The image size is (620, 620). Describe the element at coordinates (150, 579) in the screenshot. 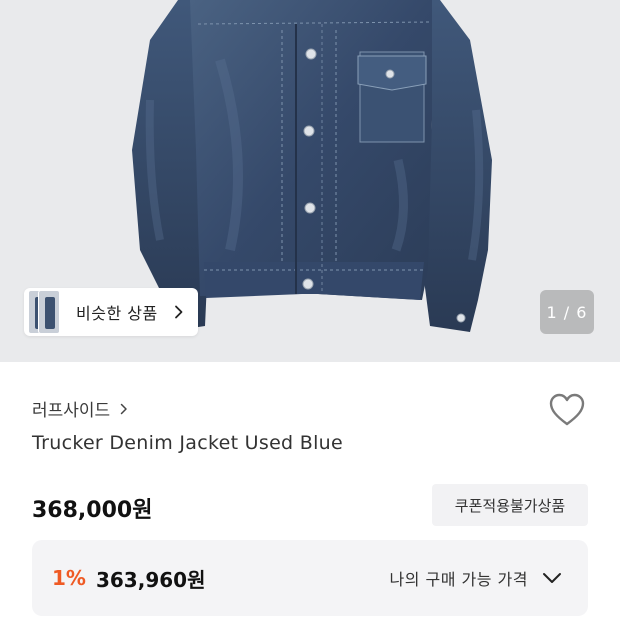

I see `final-price: 363,960원` at that location.